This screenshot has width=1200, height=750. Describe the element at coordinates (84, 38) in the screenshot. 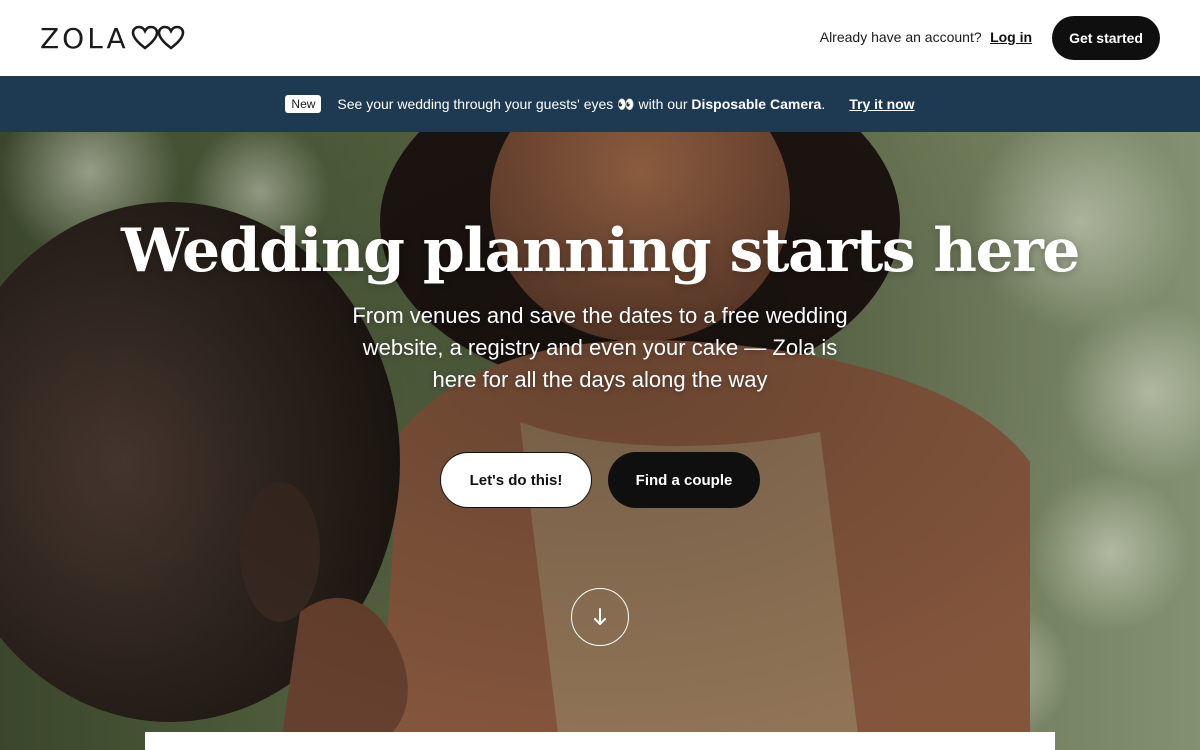

I see `logo-text: ZOLA` at that location.